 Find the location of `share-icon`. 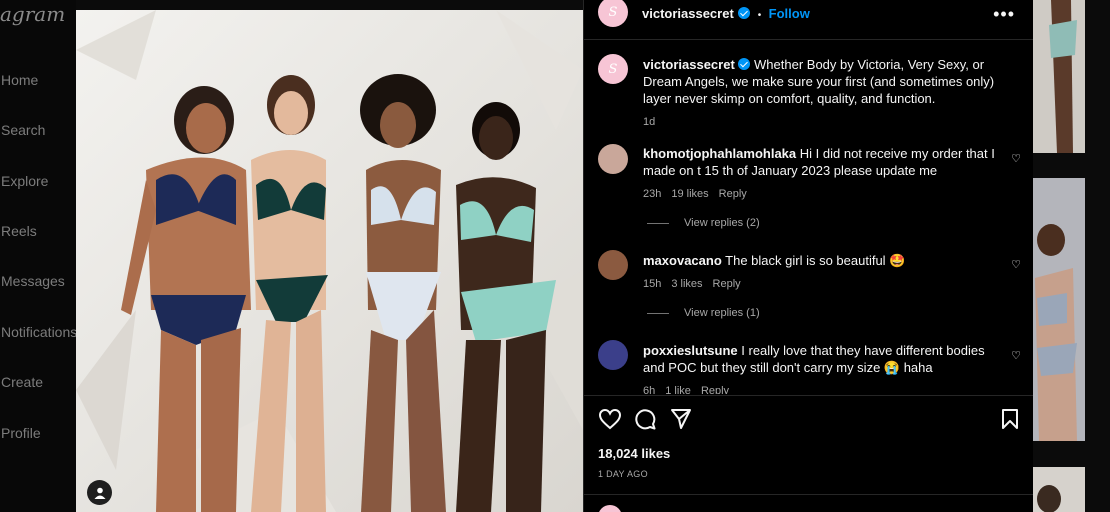

share-icon is located at coordinates (681, 419).